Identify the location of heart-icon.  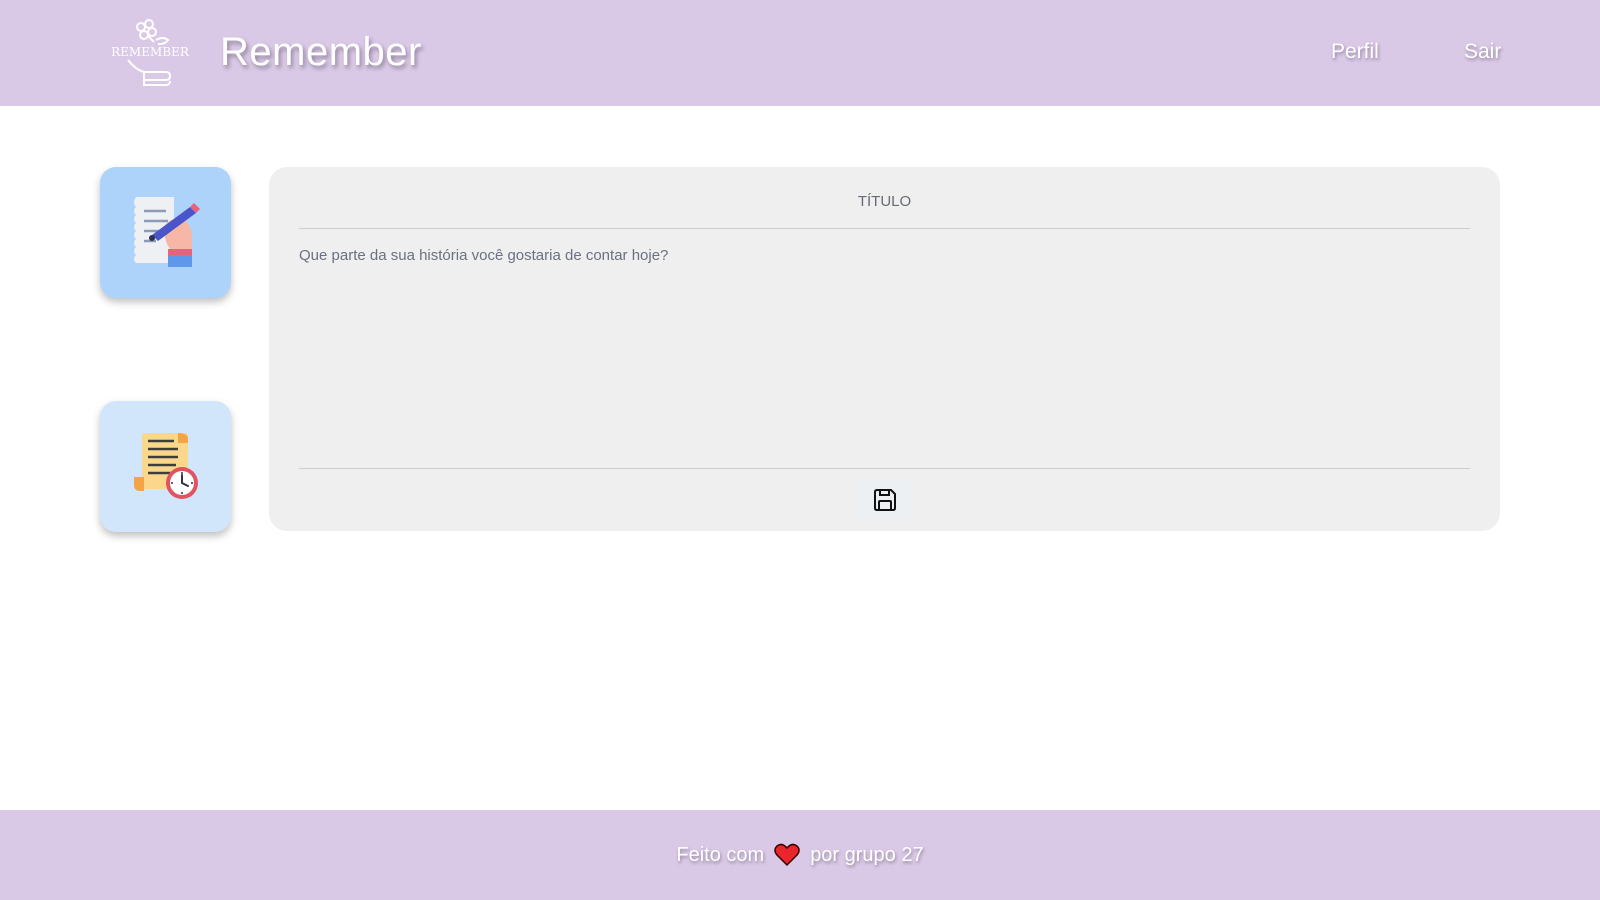
(787, 855).